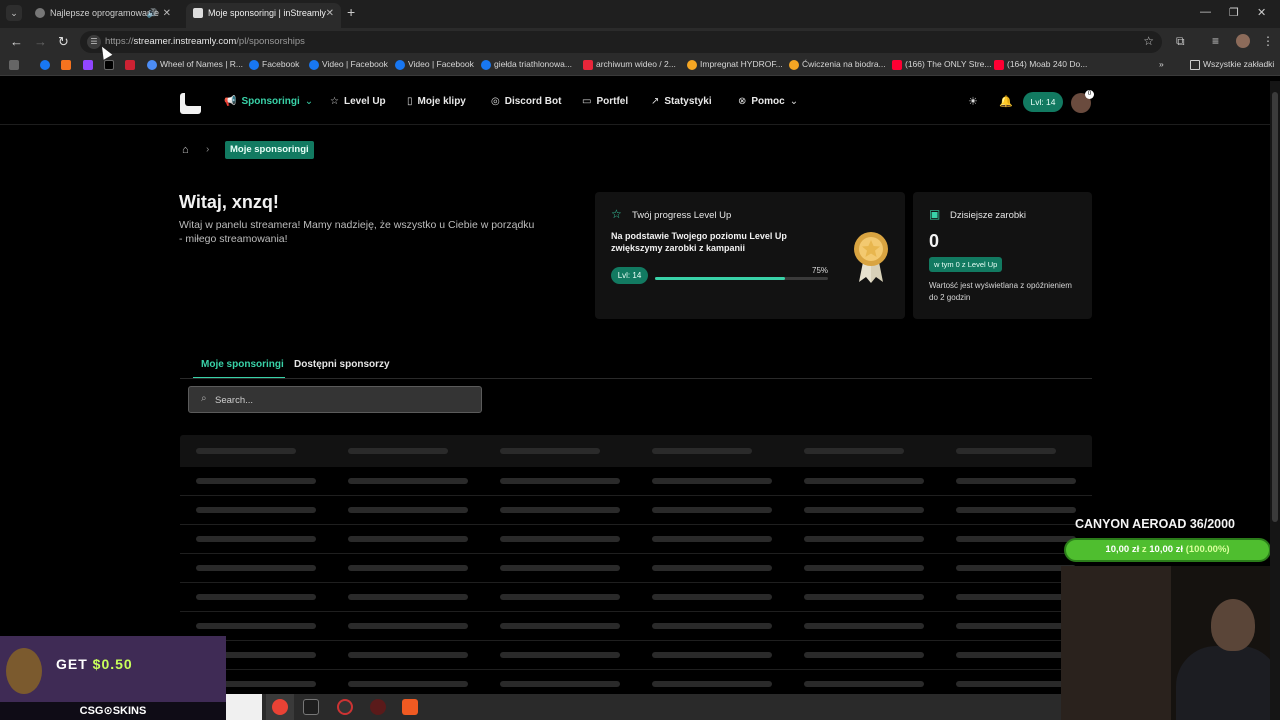 This screenshot has height=720, width=1280. What do you see at coordinates (588, 65) in the screenshot?
I see `live-icon` at bounding box center [588, 65].